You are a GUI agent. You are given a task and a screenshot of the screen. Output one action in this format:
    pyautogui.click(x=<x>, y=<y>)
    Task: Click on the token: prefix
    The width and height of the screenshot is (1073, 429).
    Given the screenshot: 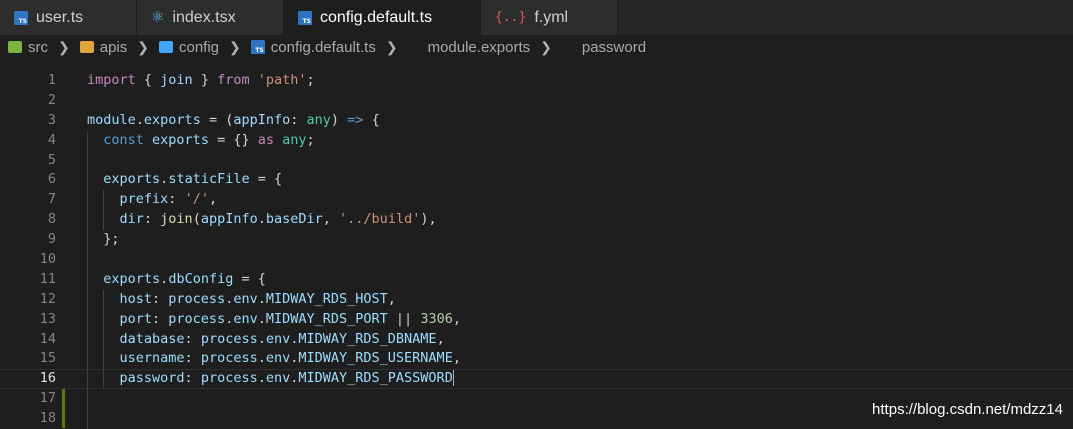 What is the action you would take?
    pyautogui.click(x=144, y=199)
    